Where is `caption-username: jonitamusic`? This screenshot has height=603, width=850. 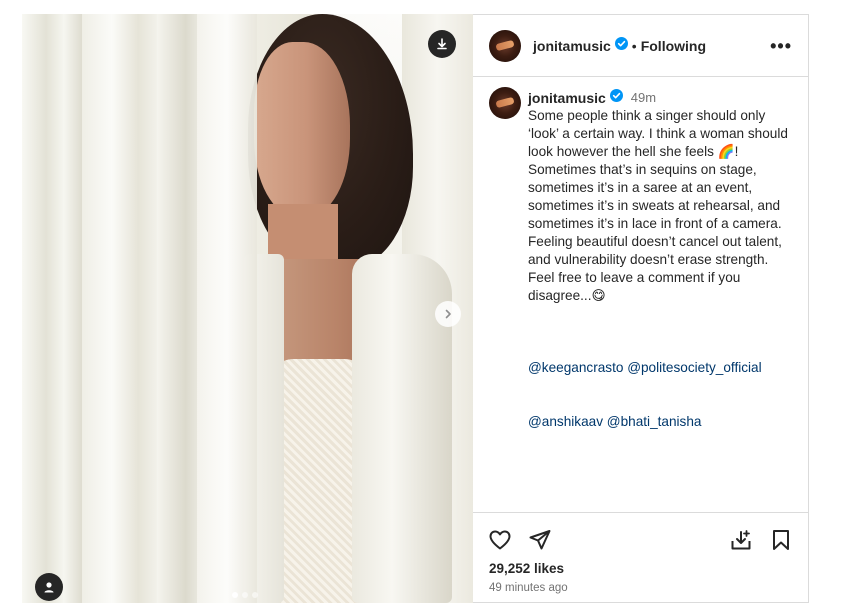
caption-username: jonitamusic is located at coordinates (567, 98).